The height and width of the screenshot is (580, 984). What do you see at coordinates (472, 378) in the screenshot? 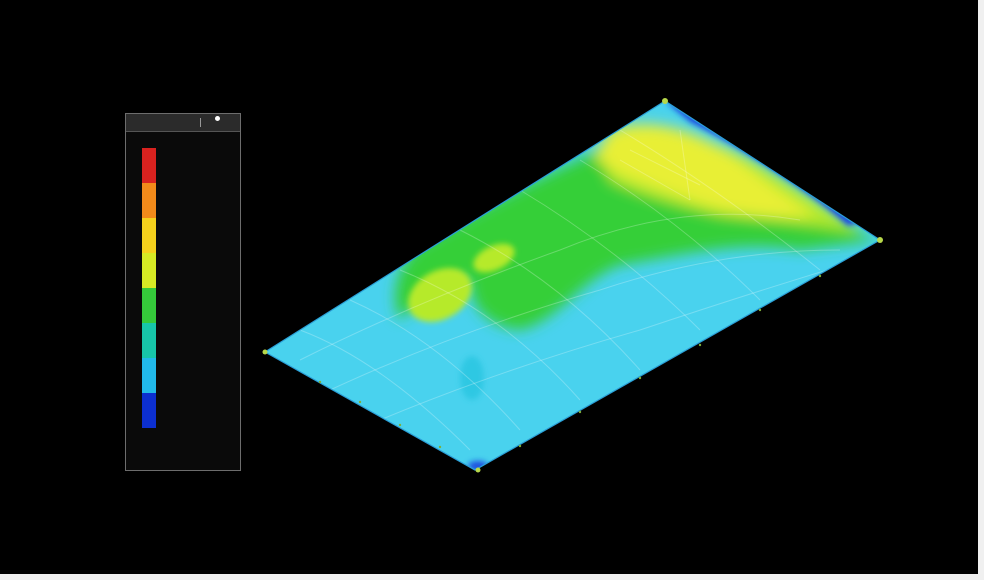
I see `blue-spot` at bounding box center [472, 378].